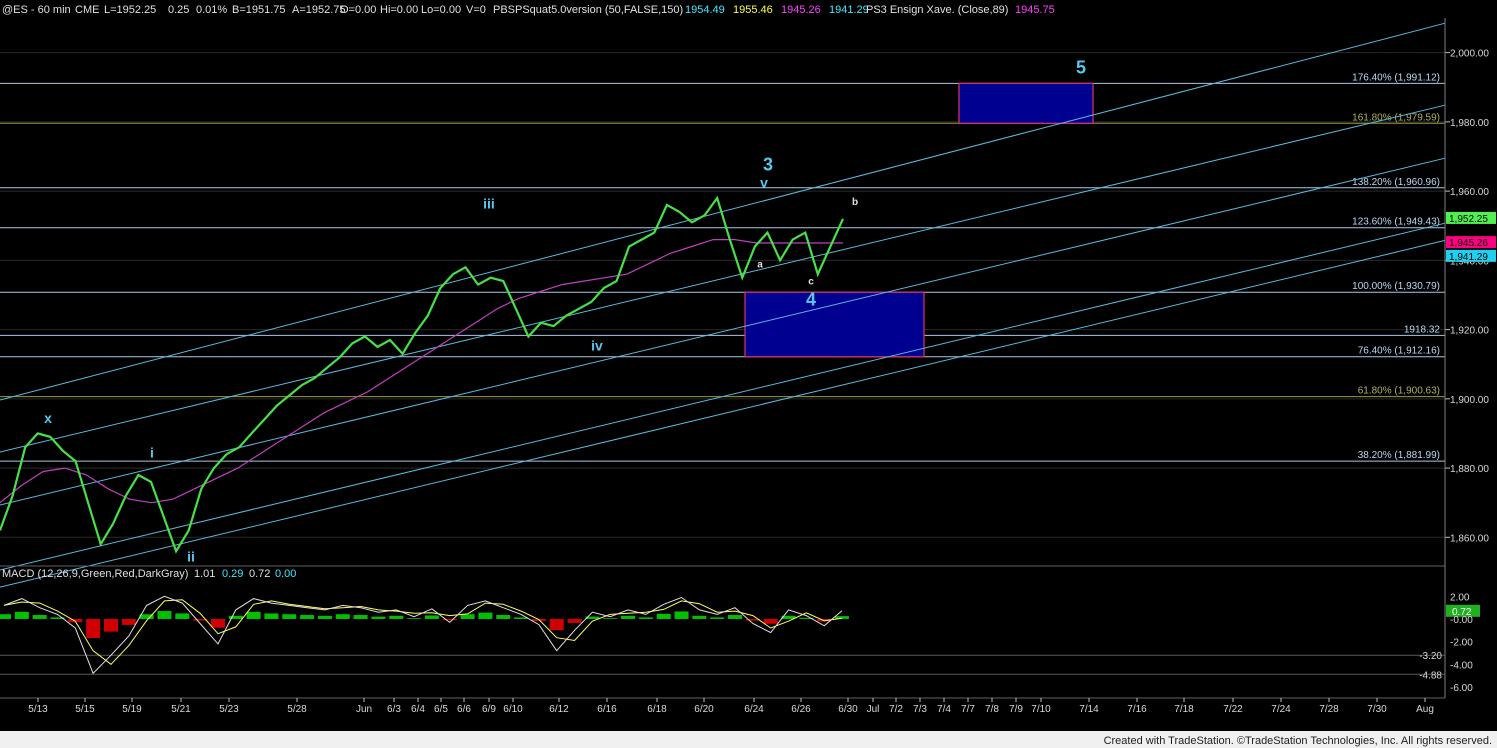 This screenshot has height=748, width=1497. What do you see at coordinates (1469, 123) in the screenshot?
I see `price-axis-label: 1,980.00` at bounding box center [1469, 123].